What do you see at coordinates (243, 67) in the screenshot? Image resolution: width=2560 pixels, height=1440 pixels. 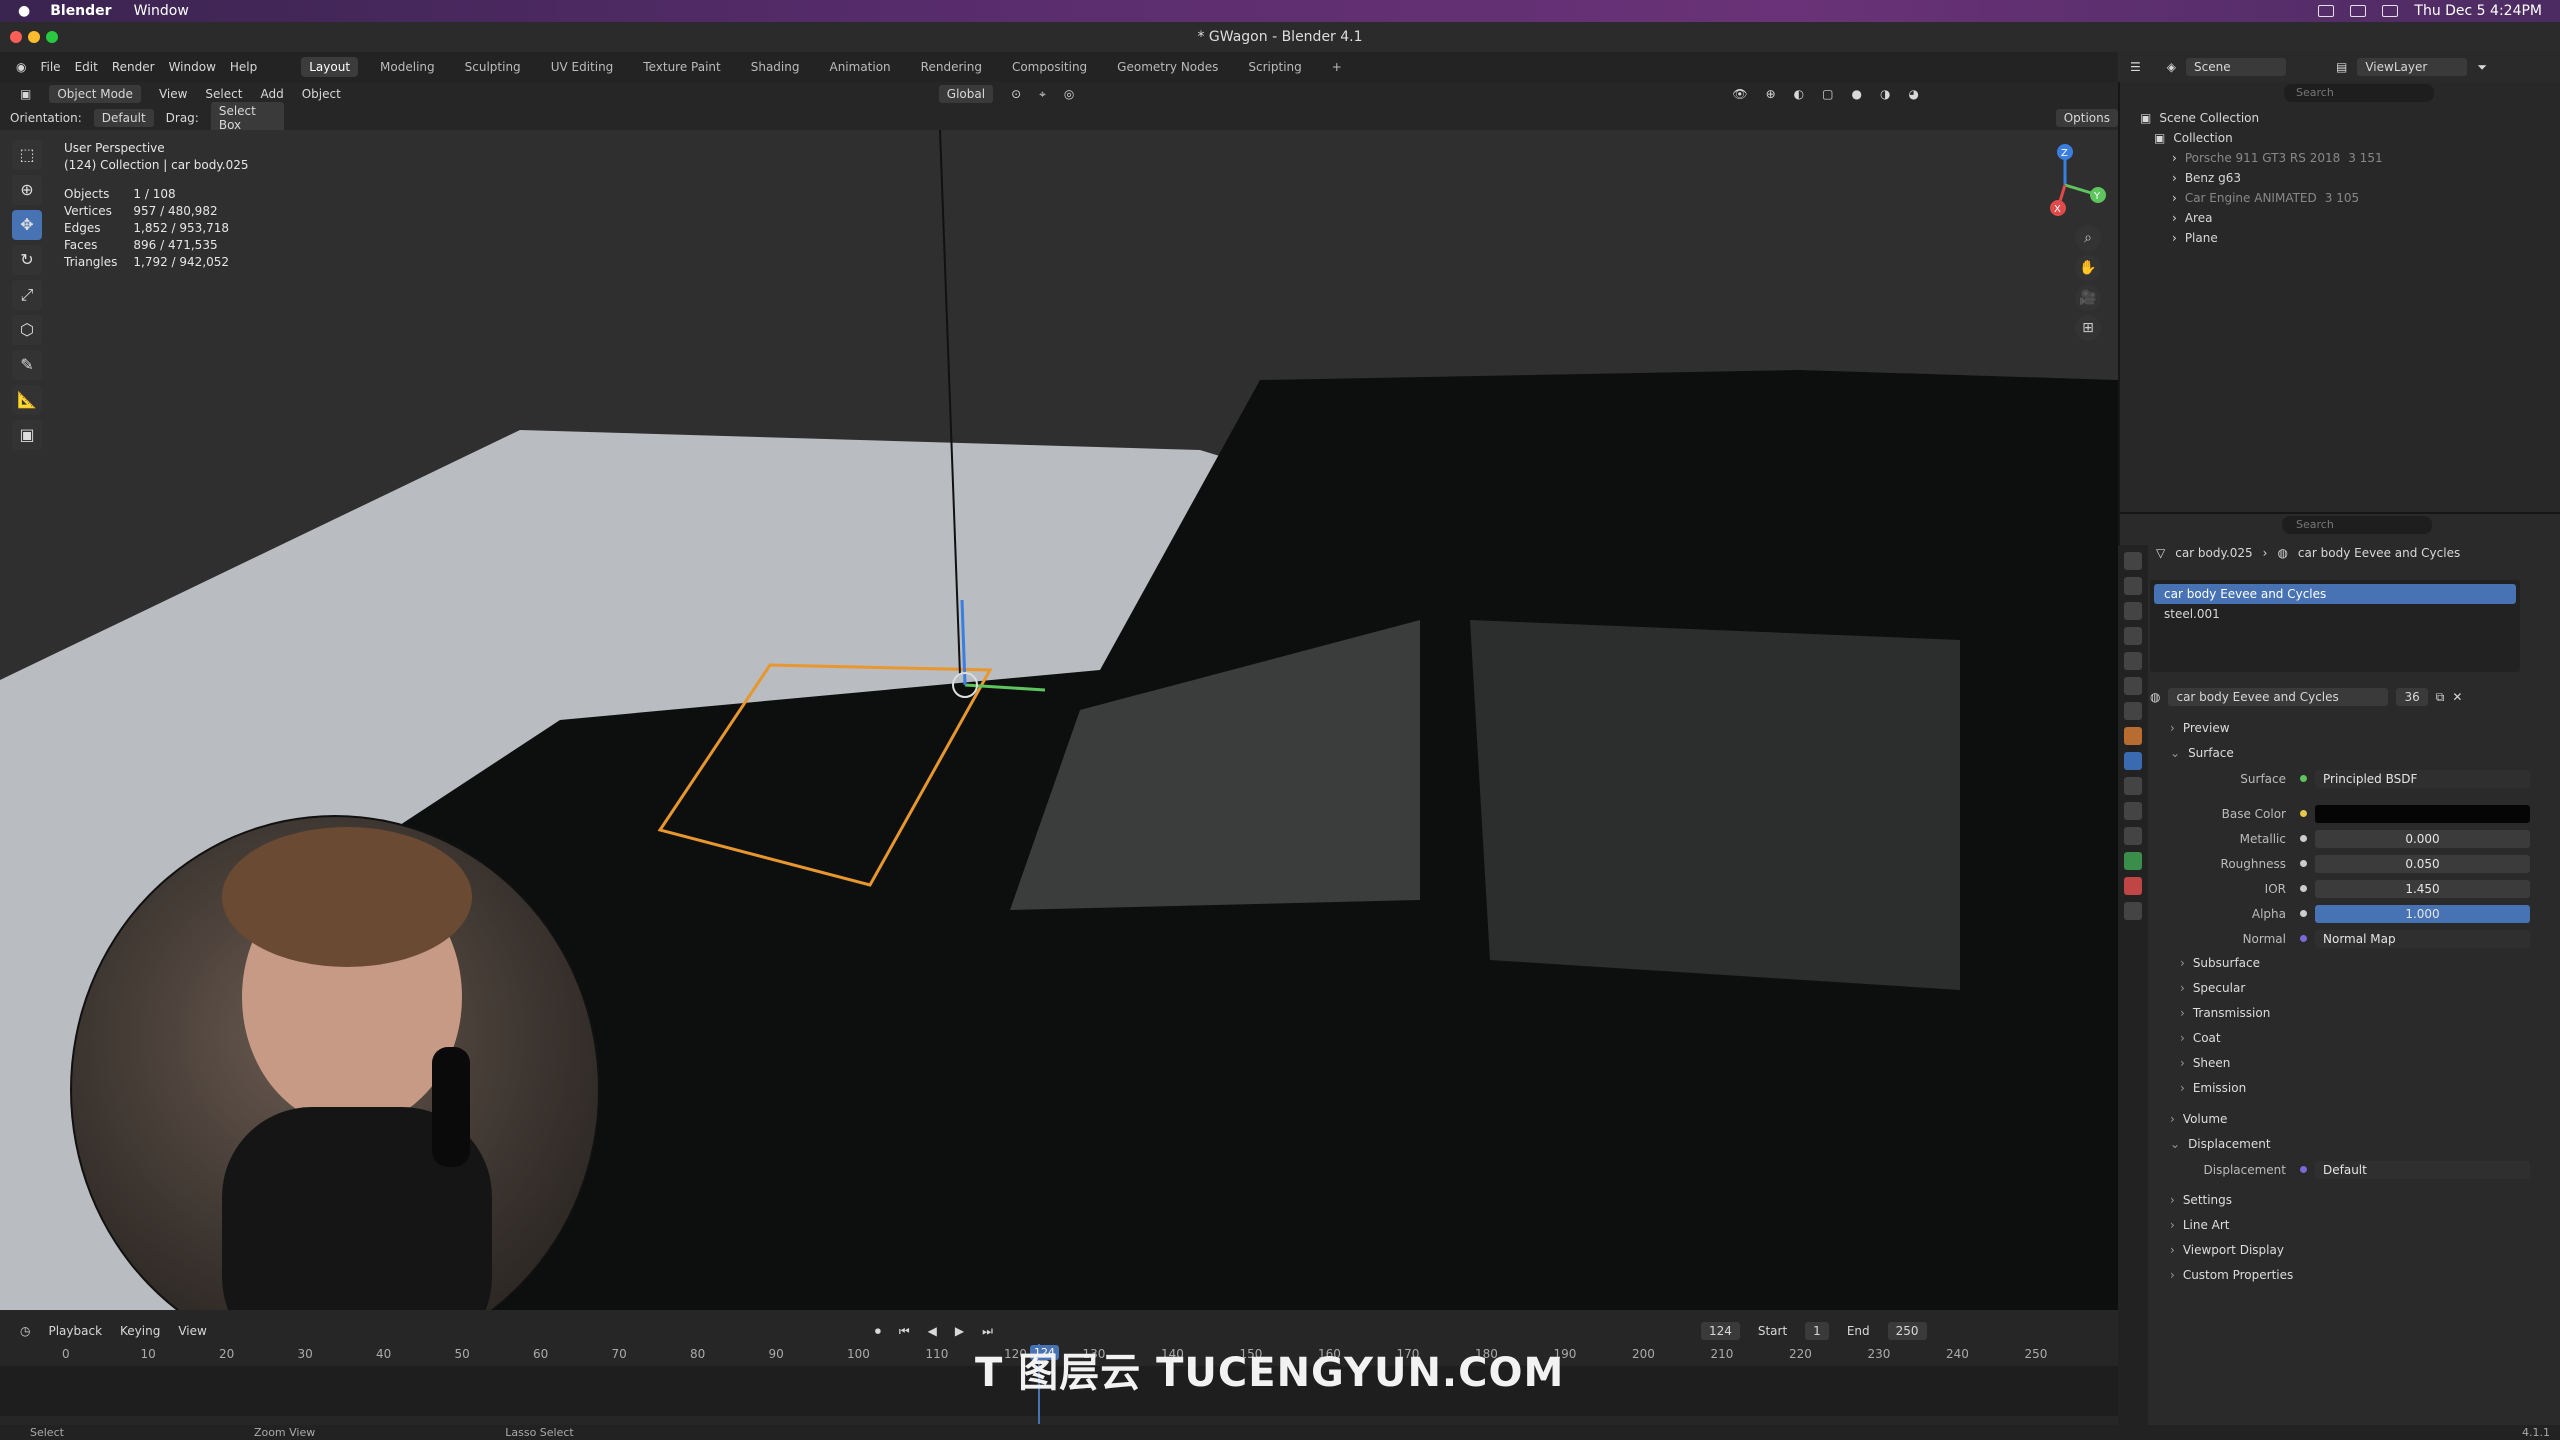 I see `menu-help: Help` at bounding box center [243, 67].